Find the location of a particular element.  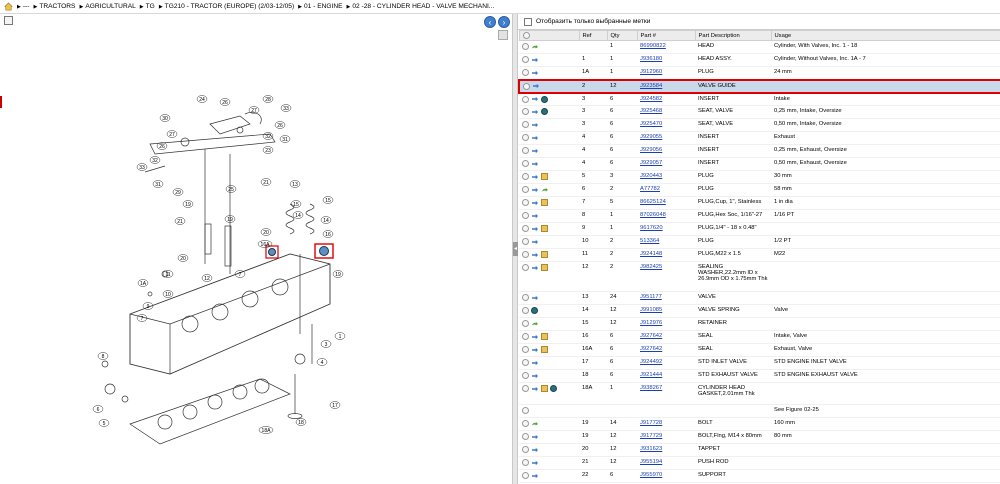

table-row: 16 6 J927642 SEAL Intake, Valve is located at coordinates (759, 337).